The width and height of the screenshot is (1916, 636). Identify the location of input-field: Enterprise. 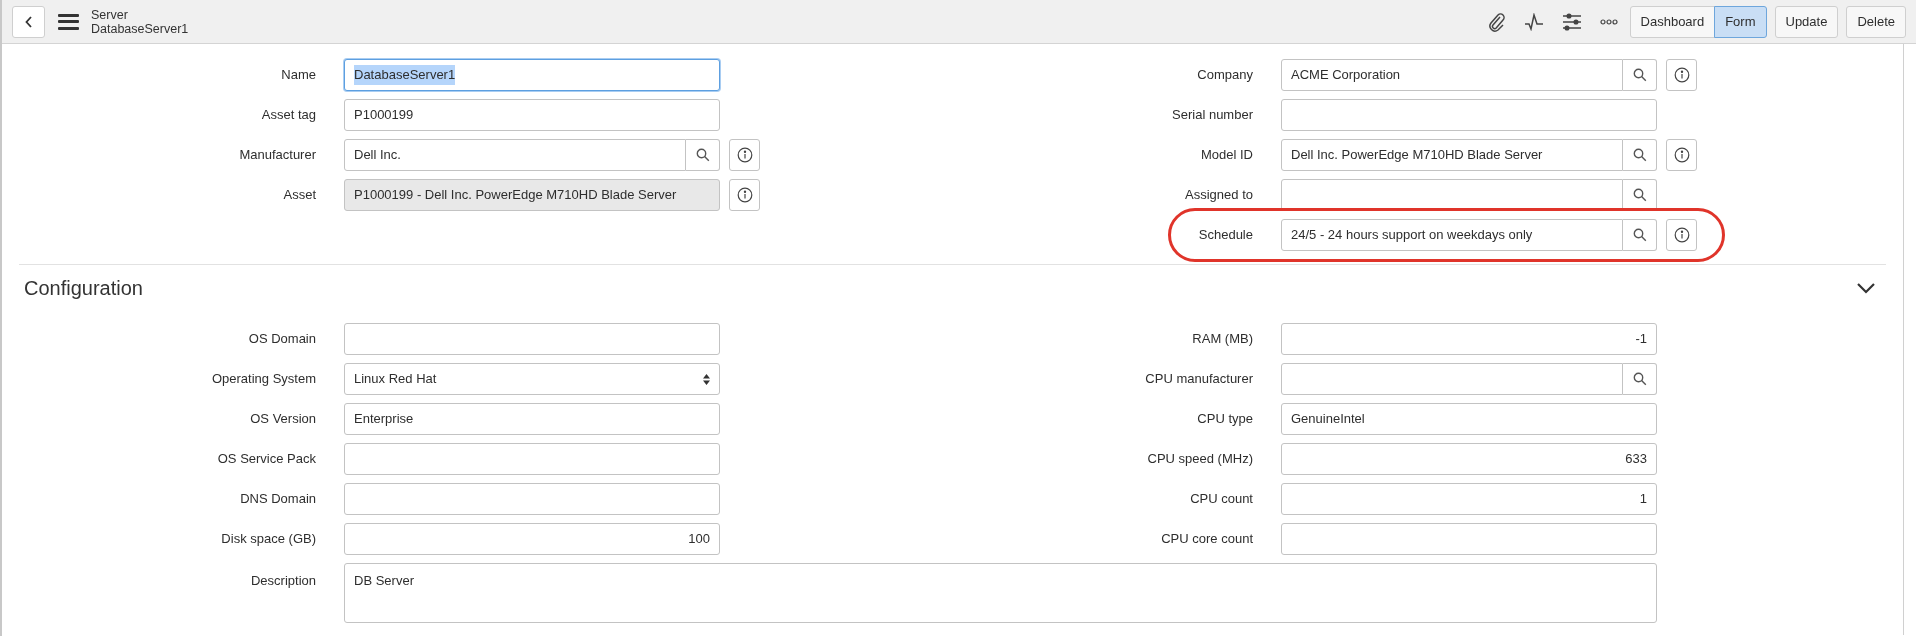
(532, 419).